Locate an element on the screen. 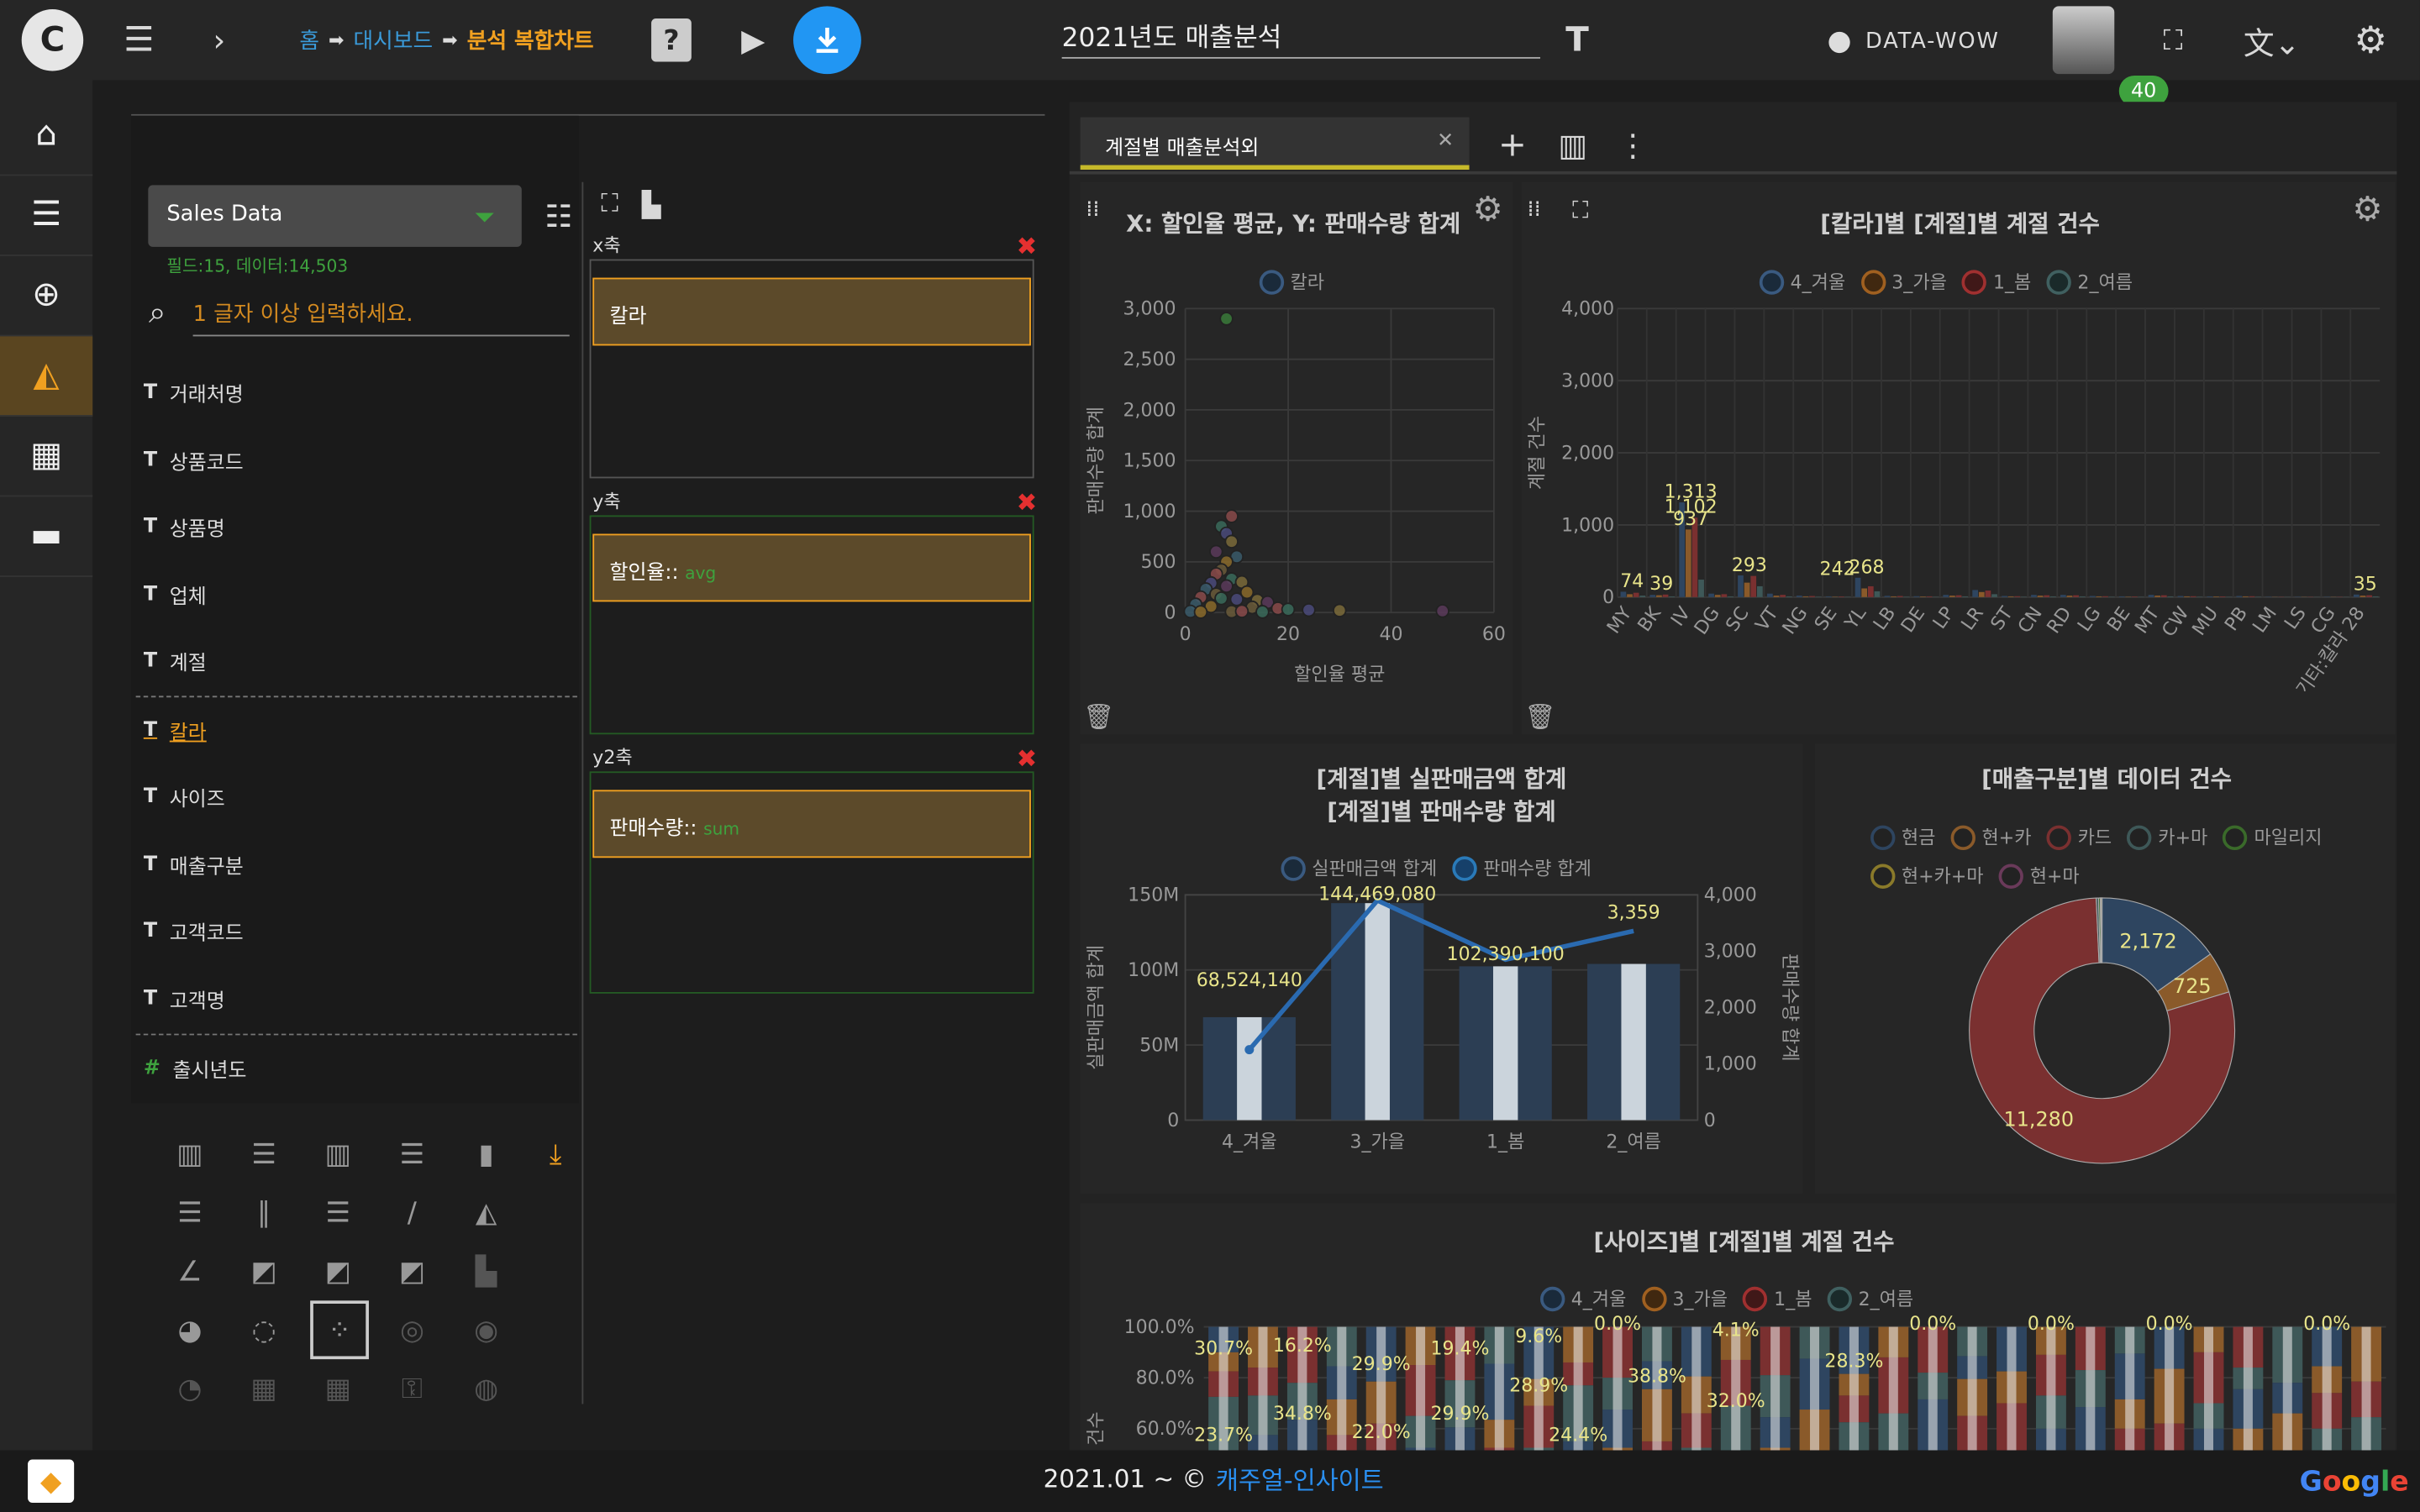 The width and height of the screenshot is (2420, 1512). y-axis-title: 실판매금액 합계 is located at coordinates (1096, 1007).